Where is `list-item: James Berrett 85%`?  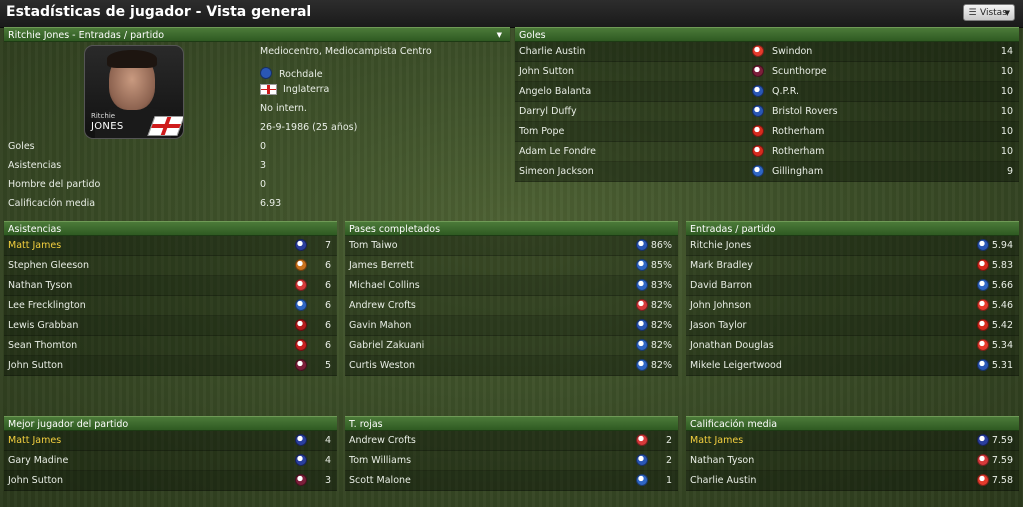 list-item: James Berrett 85% is located at coordinates (511, 266).